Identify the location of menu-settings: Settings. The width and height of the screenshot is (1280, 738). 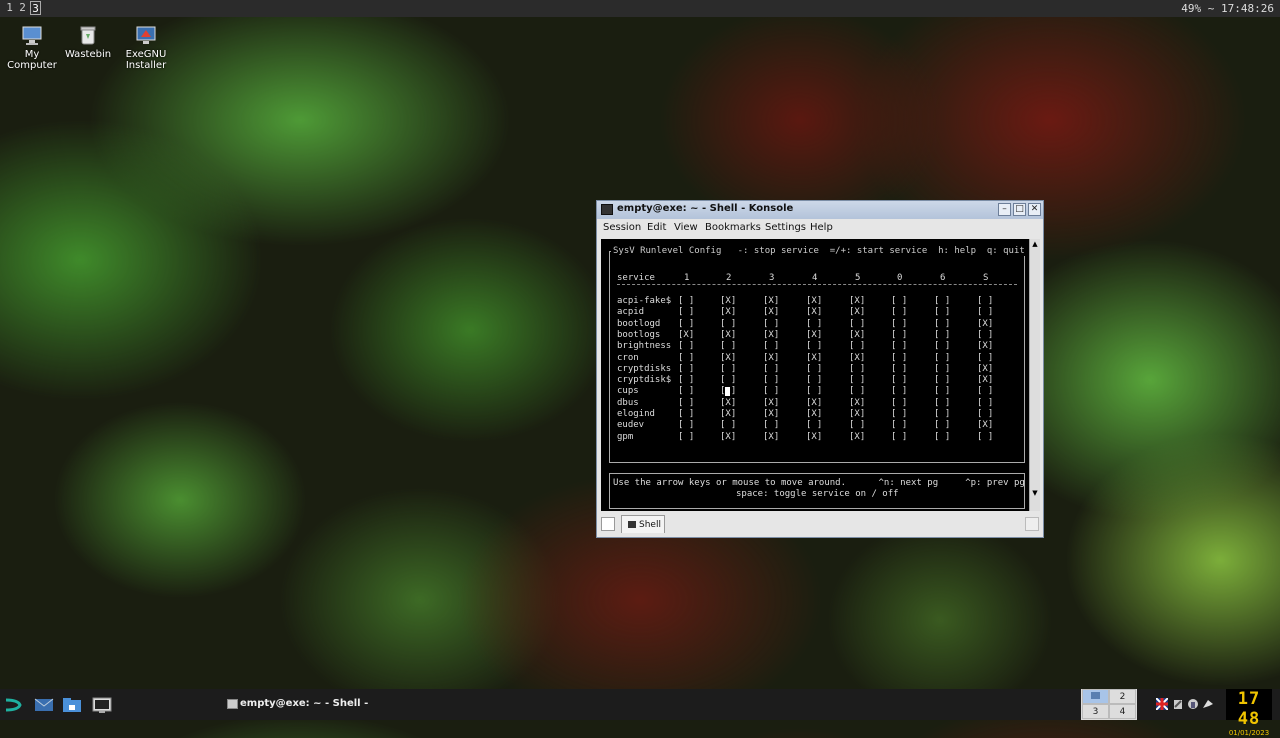
(785, 227).